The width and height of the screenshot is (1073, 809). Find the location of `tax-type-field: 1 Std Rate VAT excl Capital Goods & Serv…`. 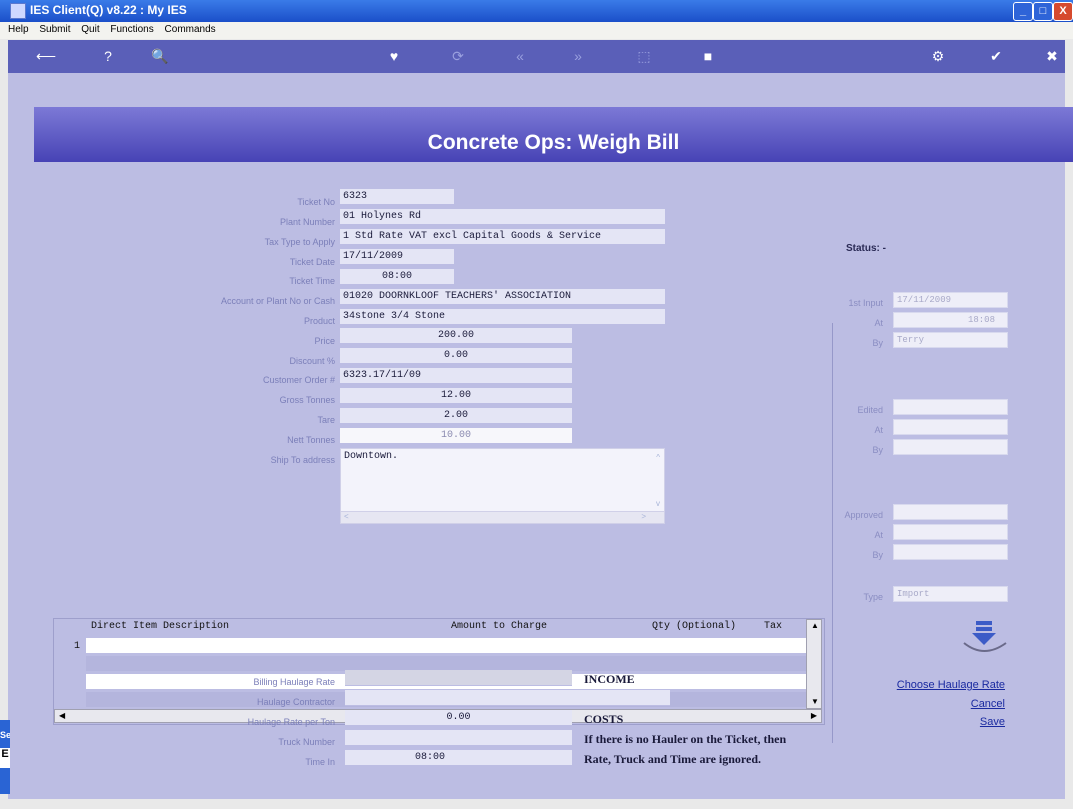

tax-type-field: 1 Std Rate VAT excl Capital Goods & Serv… is located at coordinates (502, 237).